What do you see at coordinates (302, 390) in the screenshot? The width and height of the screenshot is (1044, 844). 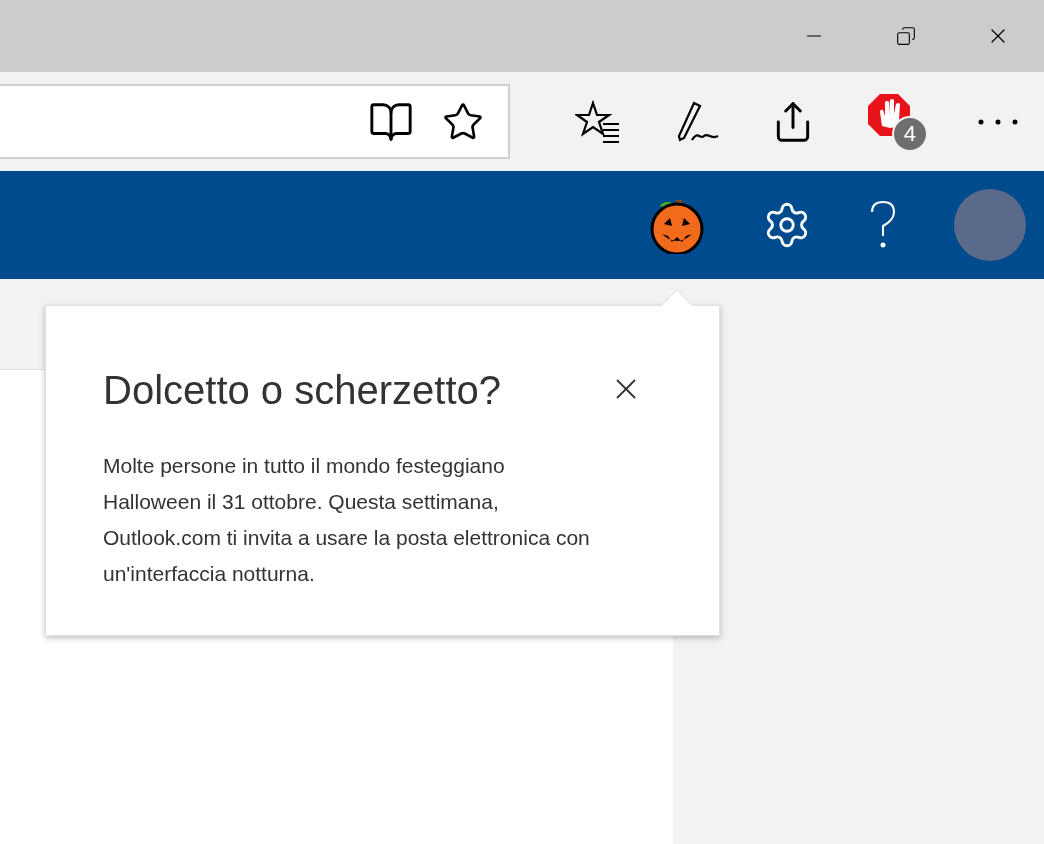 I see `popup-title: Dolcetto o scherzetto?` at bounding box center [302, 390].